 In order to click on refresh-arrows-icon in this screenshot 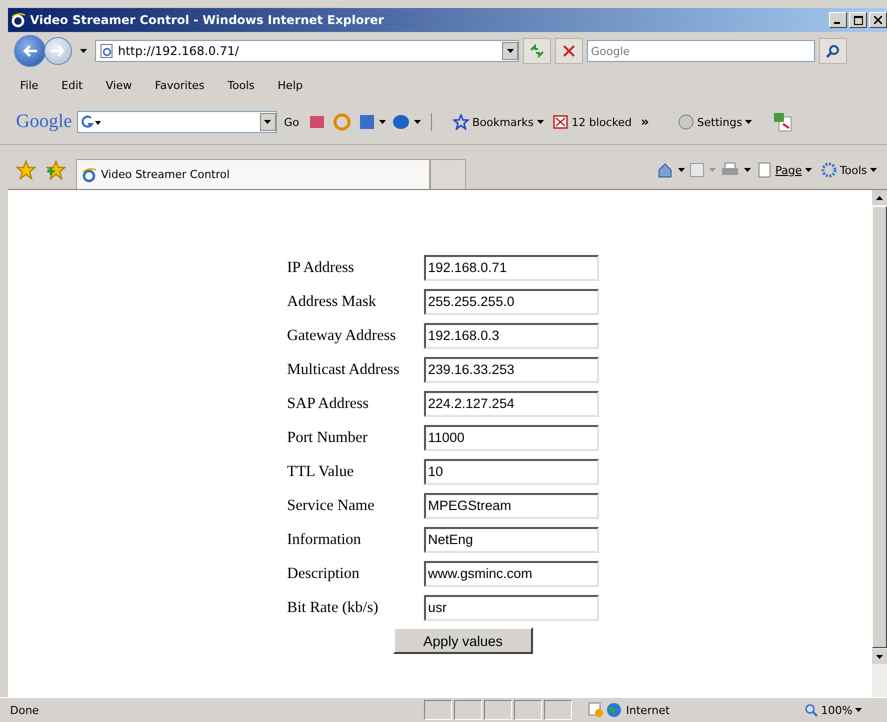, I will do `click(537, 51)`.